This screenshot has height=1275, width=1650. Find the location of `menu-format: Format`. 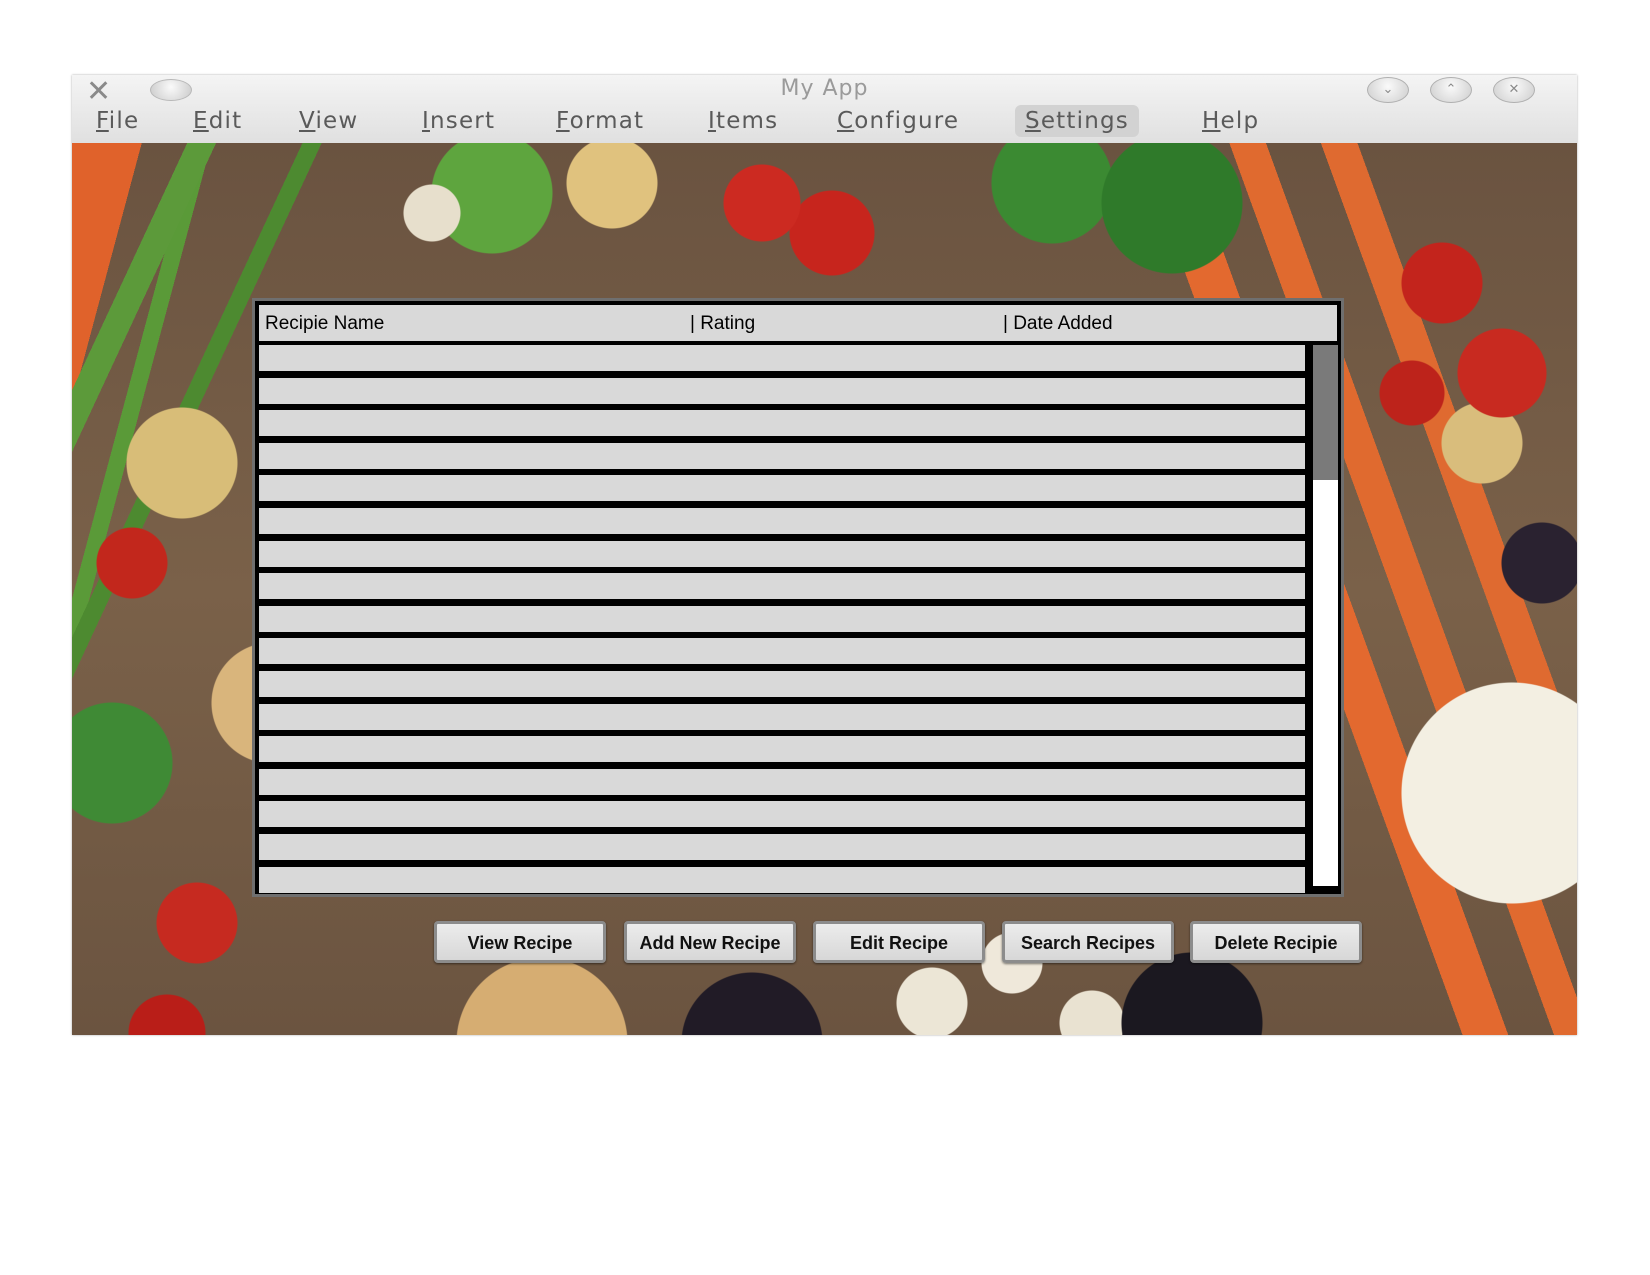

menu-format: Format is located at coordinates (600, 121).